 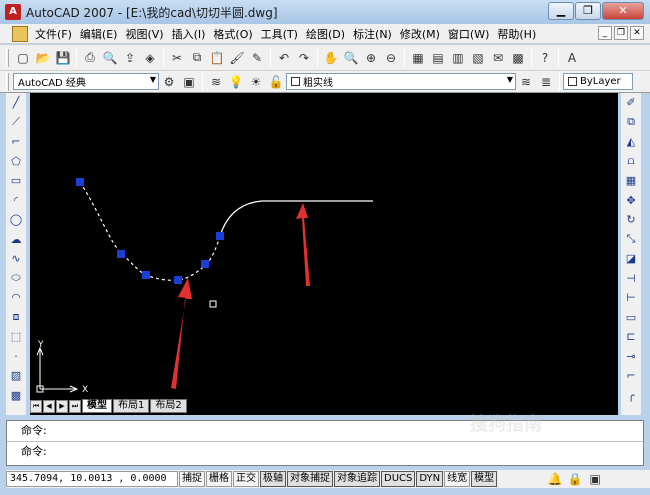 What do you see at coordinates (621, 33) in the screenshot?
I see `doc-restore-button: ❐` at bounding box center [621, 33].